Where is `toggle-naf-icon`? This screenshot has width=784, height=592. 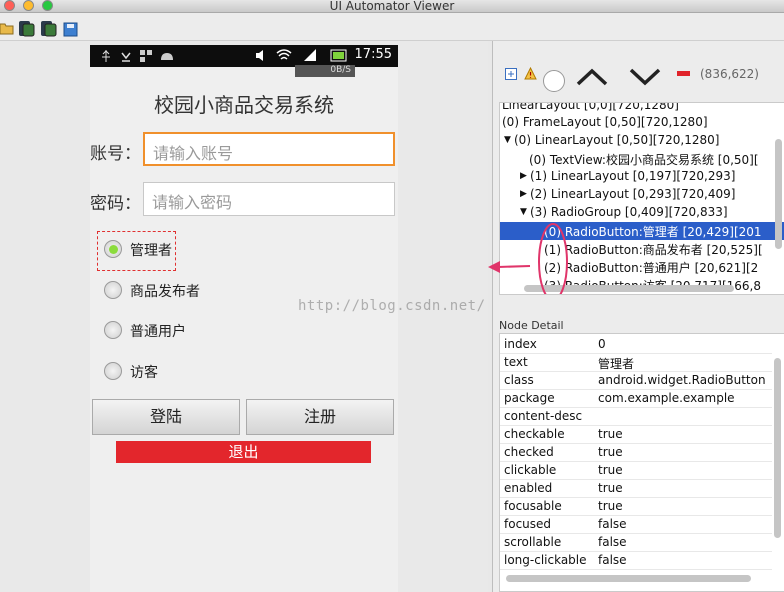 toggle-naf-icon is located at coordinates (554, 81).